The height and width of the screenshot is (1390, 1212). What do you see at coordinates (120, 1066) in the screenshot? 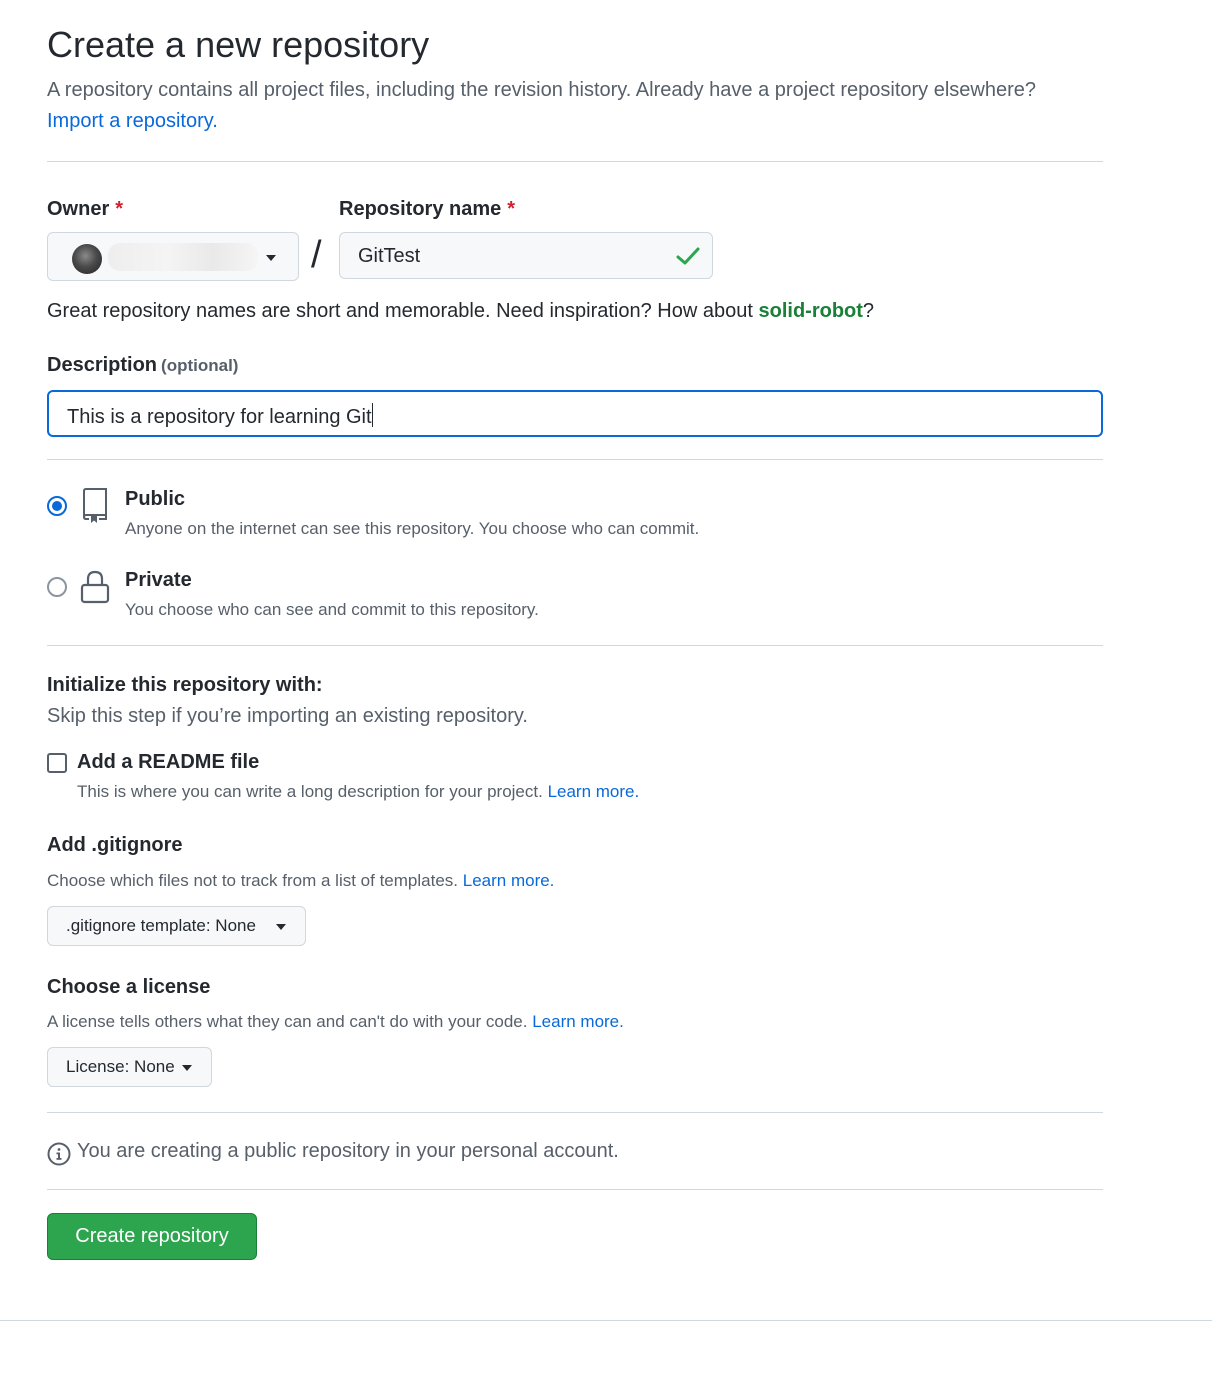
I see `license-select-label: License: None` at bounding box center [120, 1066].